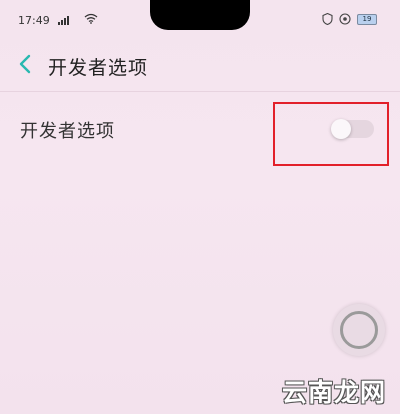 The width and height of the screenshot is (400, 414). I want to click on alarm-icon, so click(345, 19).